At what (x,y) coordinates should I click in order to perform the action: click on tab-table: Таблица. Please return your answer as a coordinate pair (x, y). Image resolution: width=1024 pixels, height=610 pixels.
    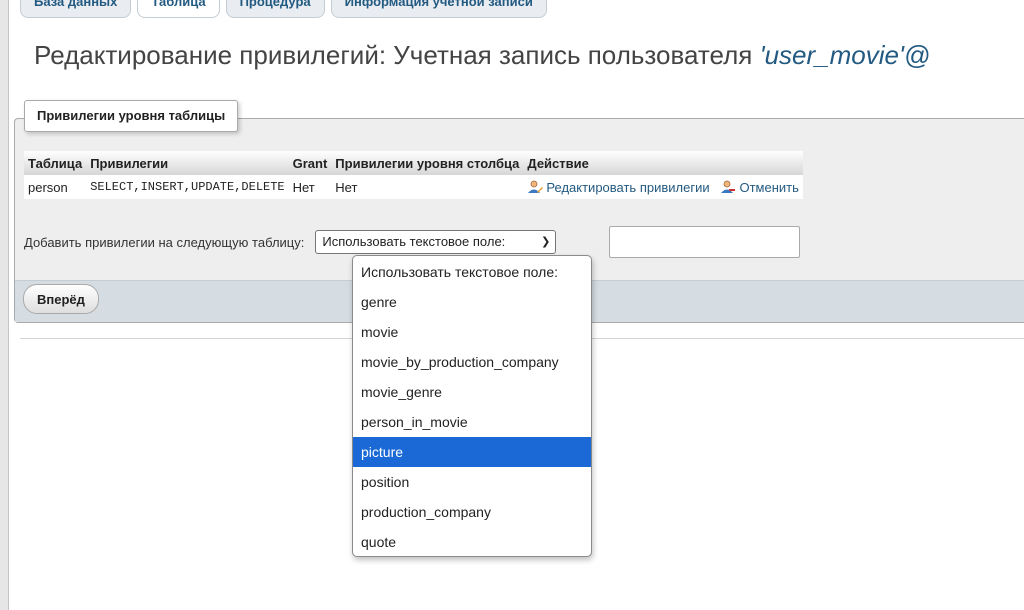
    Looking at the image, I should click on (178, 9).